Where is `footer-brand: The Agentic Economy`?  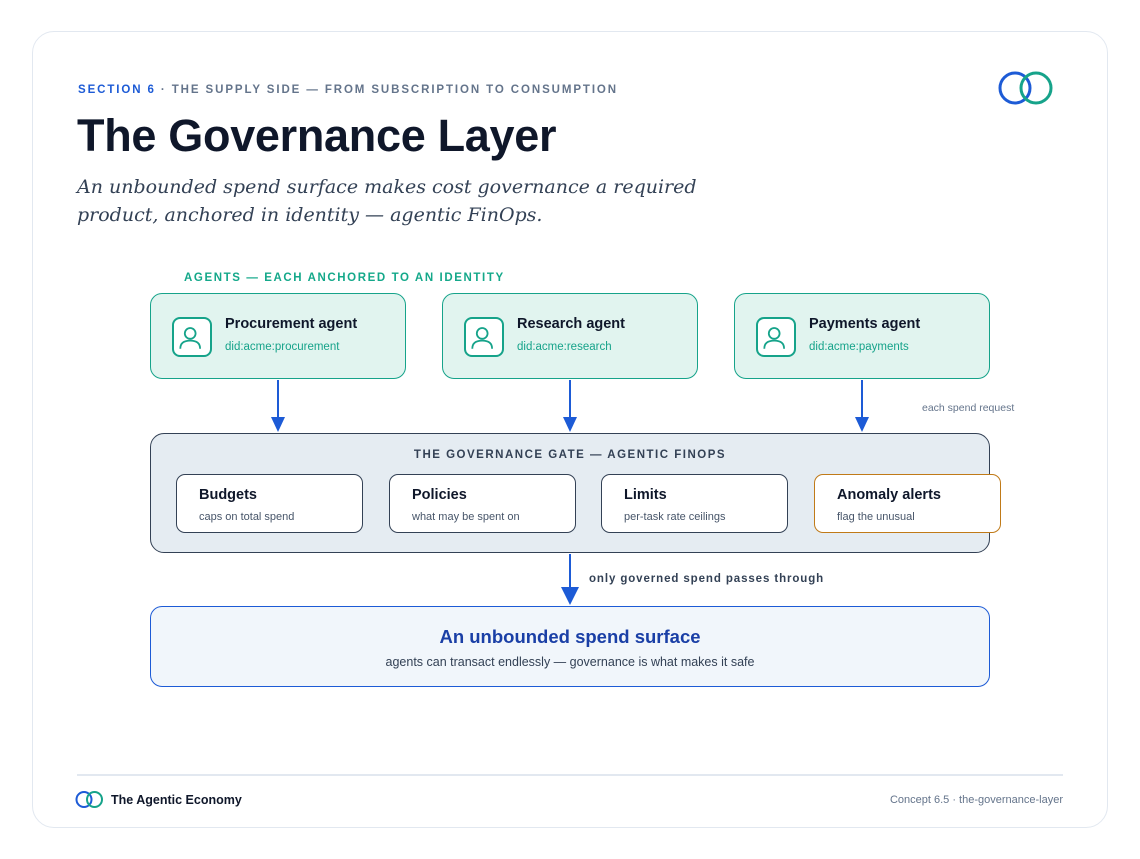
footer-brand: The Agentic Economy is located at coordinates (176, 800).